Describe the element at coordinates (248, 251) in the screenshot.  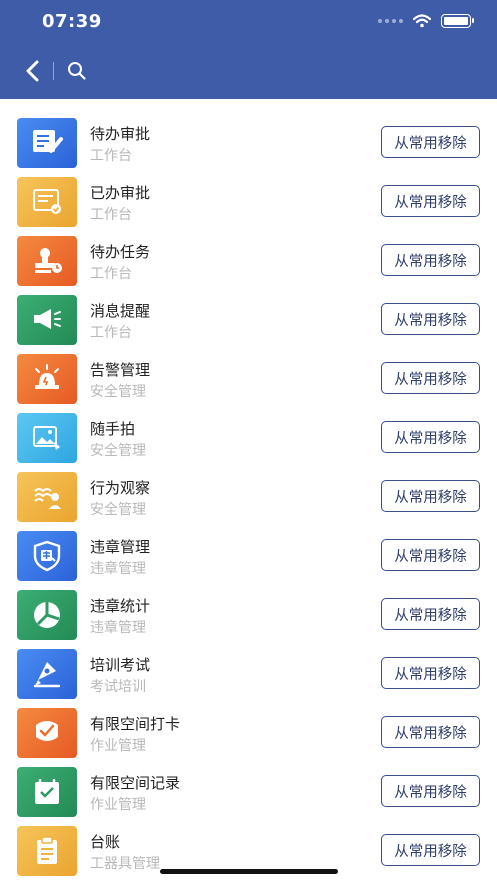
I see `list-item: 待办任务 工作台 从常用移除` at that location.